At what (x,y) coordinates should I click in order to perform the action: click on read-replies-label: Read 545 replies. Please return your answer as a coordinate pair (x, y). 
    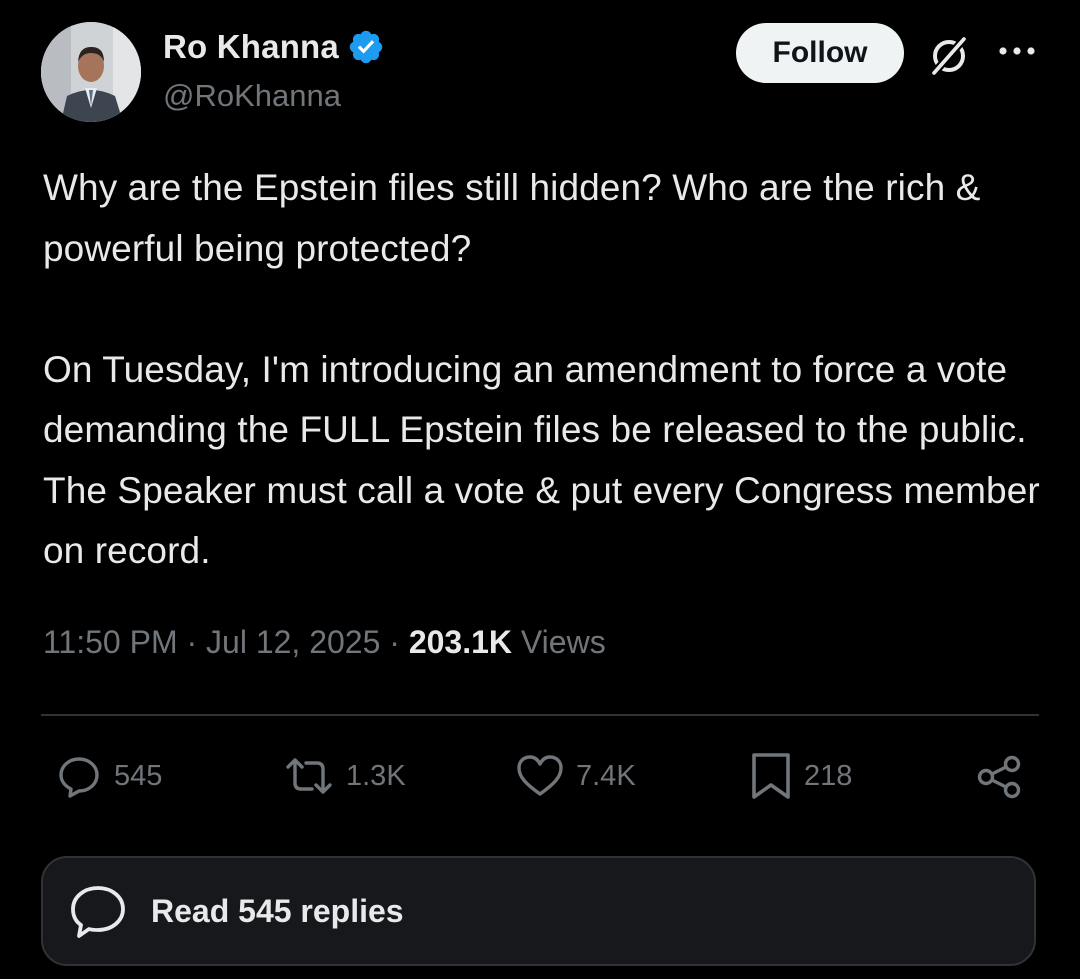
    Looking at the image, I should click on (277, 910).